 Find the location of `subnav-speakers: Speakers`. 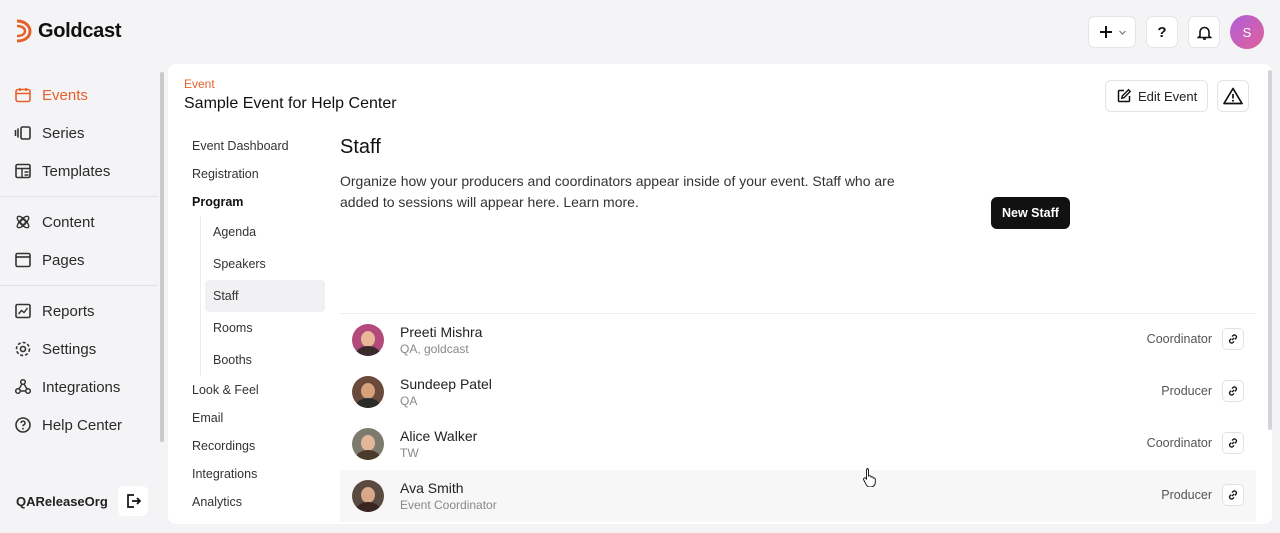

subnav-speakers: Speakers is located at coordinates (262, 264).